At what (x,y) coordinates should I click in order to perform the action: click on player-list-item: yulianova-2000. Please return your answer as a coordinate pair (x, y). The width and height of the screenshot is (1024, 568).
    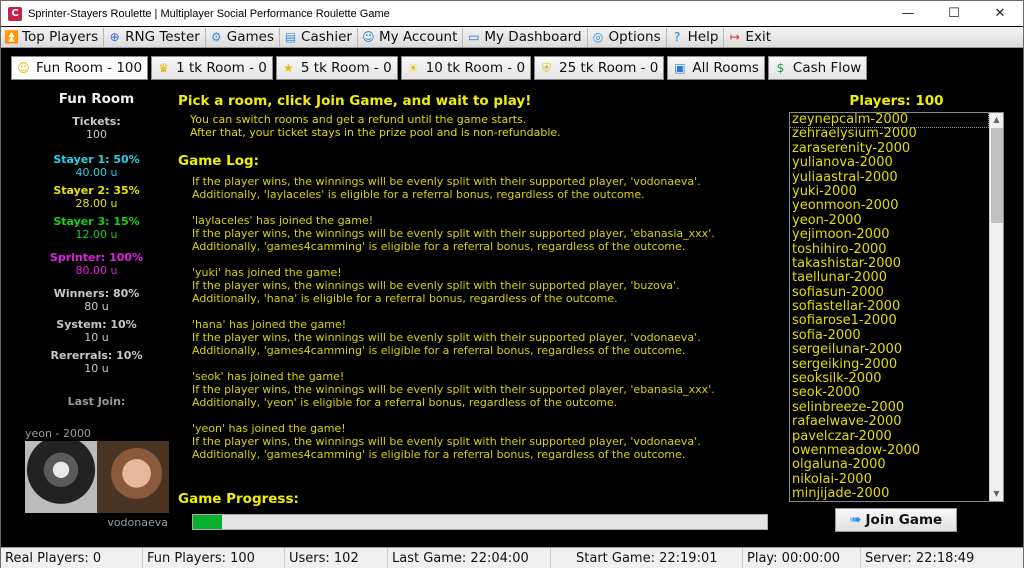
    Looking at the image, I should click on (896, 162).